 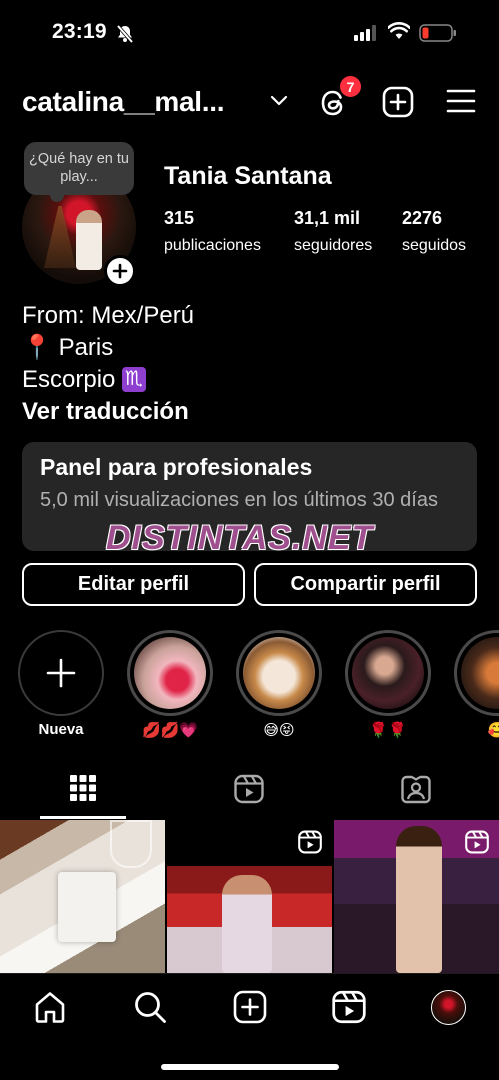 What do you see at coordinates (61, 673) in the screenshot?
I see `new-highlight-button` at bounding box center [61, 673].